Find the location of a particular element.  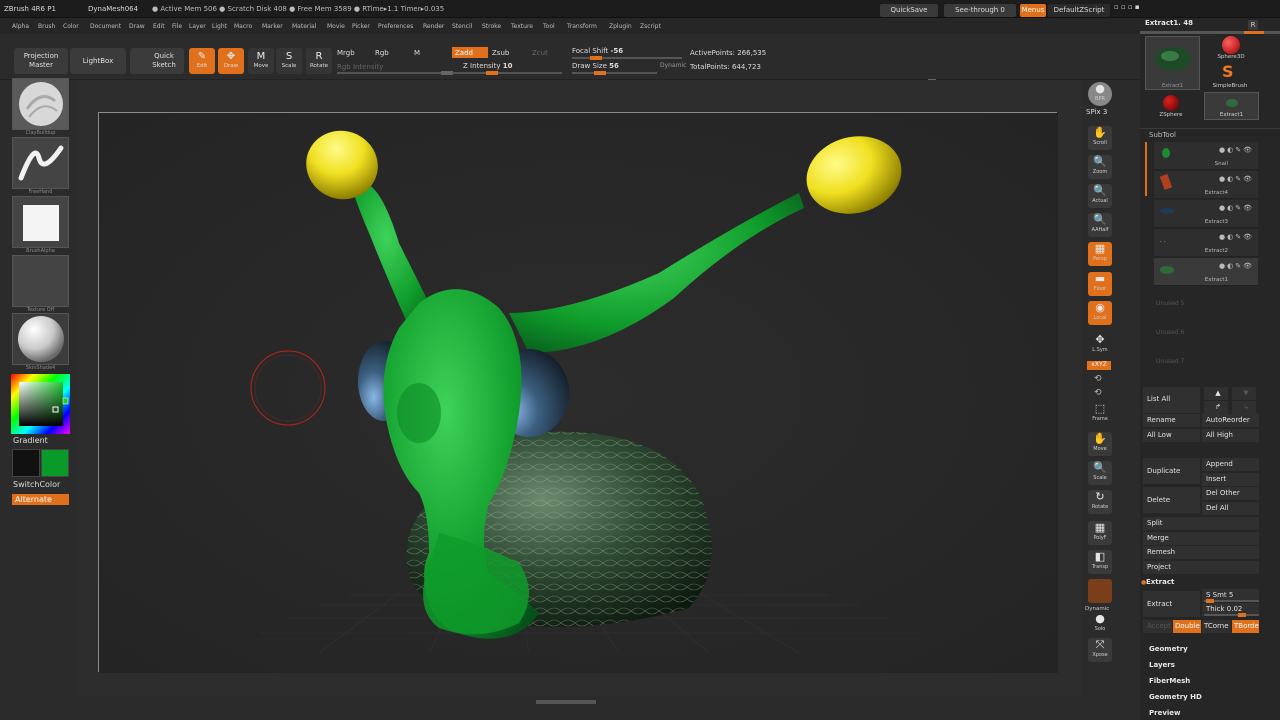

zsphere-icon is located at coordinates (1171, 103).